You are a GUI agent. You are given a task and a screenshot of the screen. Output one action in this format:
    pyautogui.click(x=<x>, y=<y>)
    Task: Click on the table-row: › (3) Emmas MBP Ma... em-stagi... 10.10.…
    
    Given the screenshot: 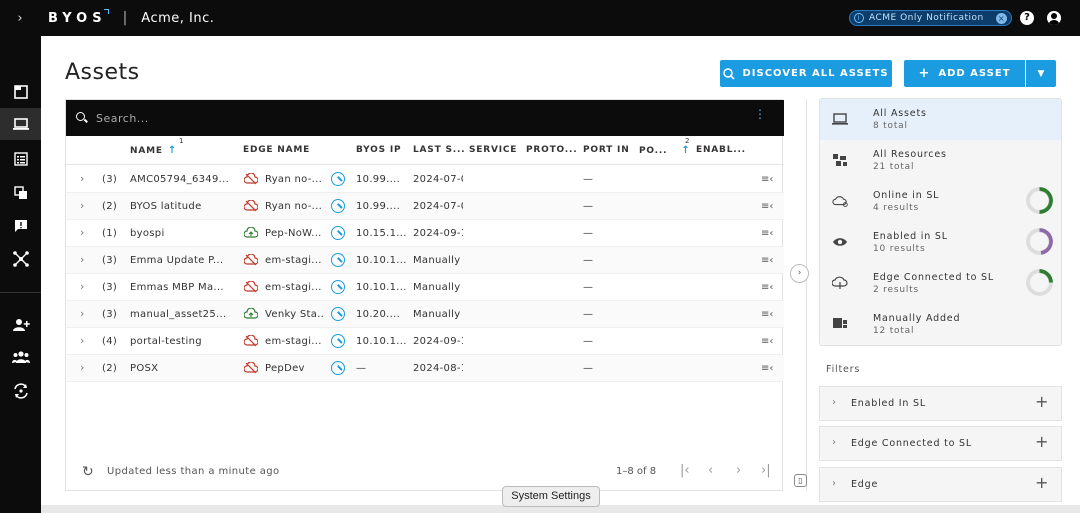 What is the action you would take?
    pyautogui.click(x=425, y=287)
    